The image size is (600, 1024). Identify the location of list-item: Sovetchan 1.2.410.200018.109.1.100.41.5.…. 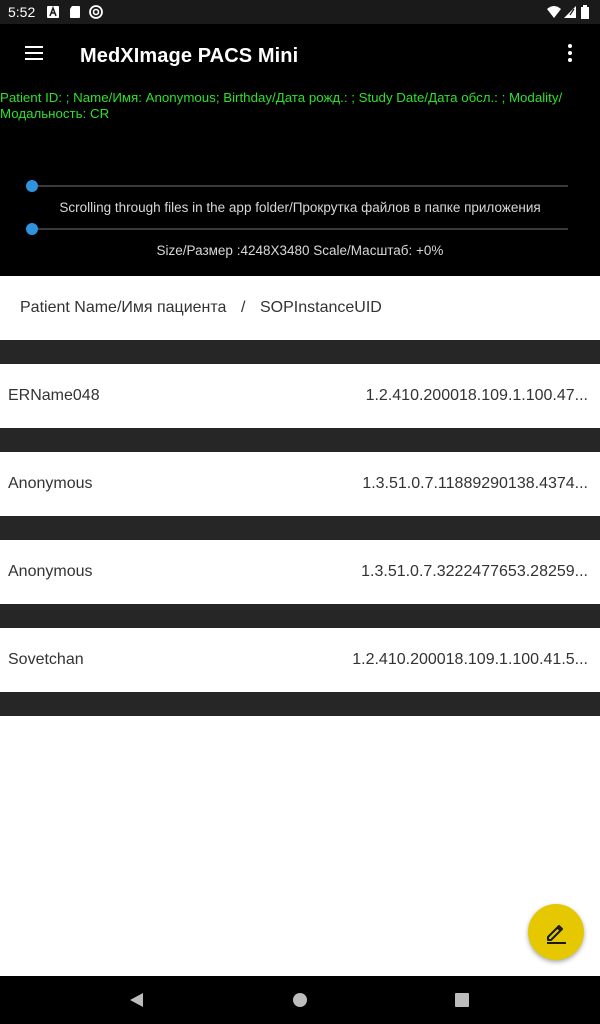
(300, 660).